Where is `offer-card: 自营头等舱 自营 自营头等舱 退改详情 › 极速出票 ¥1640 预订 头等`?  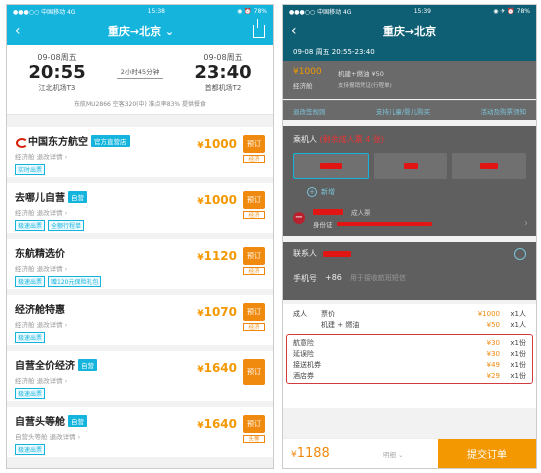
offer-card: 自营头等舱 自营 自营头等舱 退改详情 › 极速出票 ¥1640 预订 头等 is located at coordinates (140, 432).